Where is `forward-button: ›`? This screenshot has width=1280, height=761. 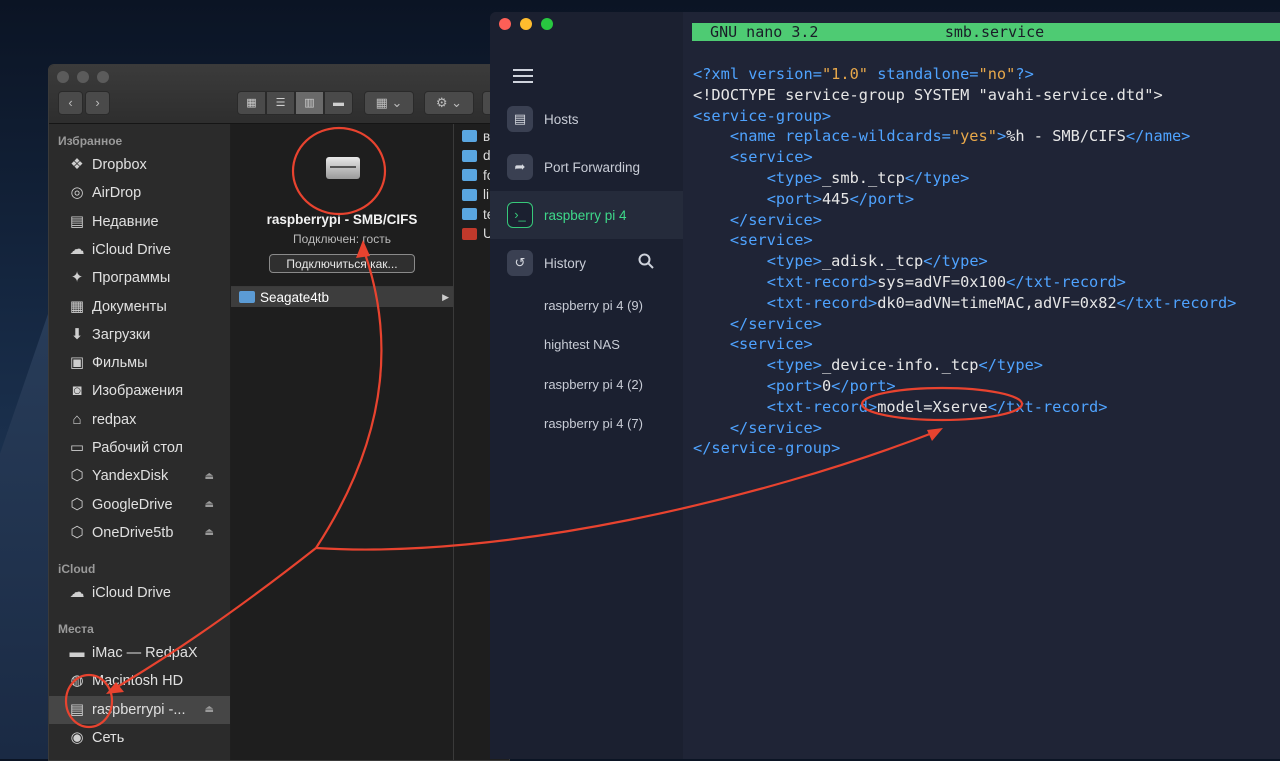
forward-button: › is located at coordinates (97, 103).